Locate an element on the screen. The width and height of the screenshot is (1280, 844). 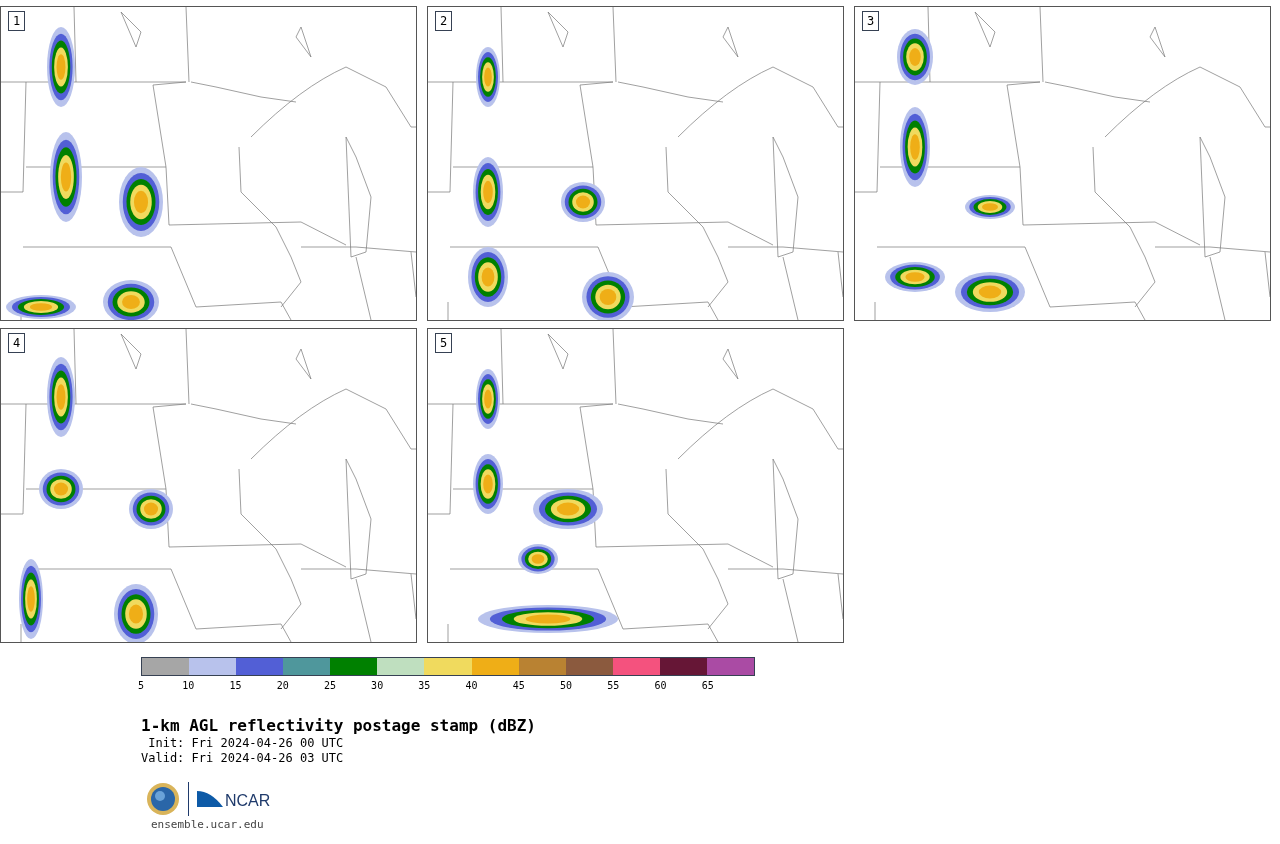
tick-label: 65 is located at coordinates (707, 686).